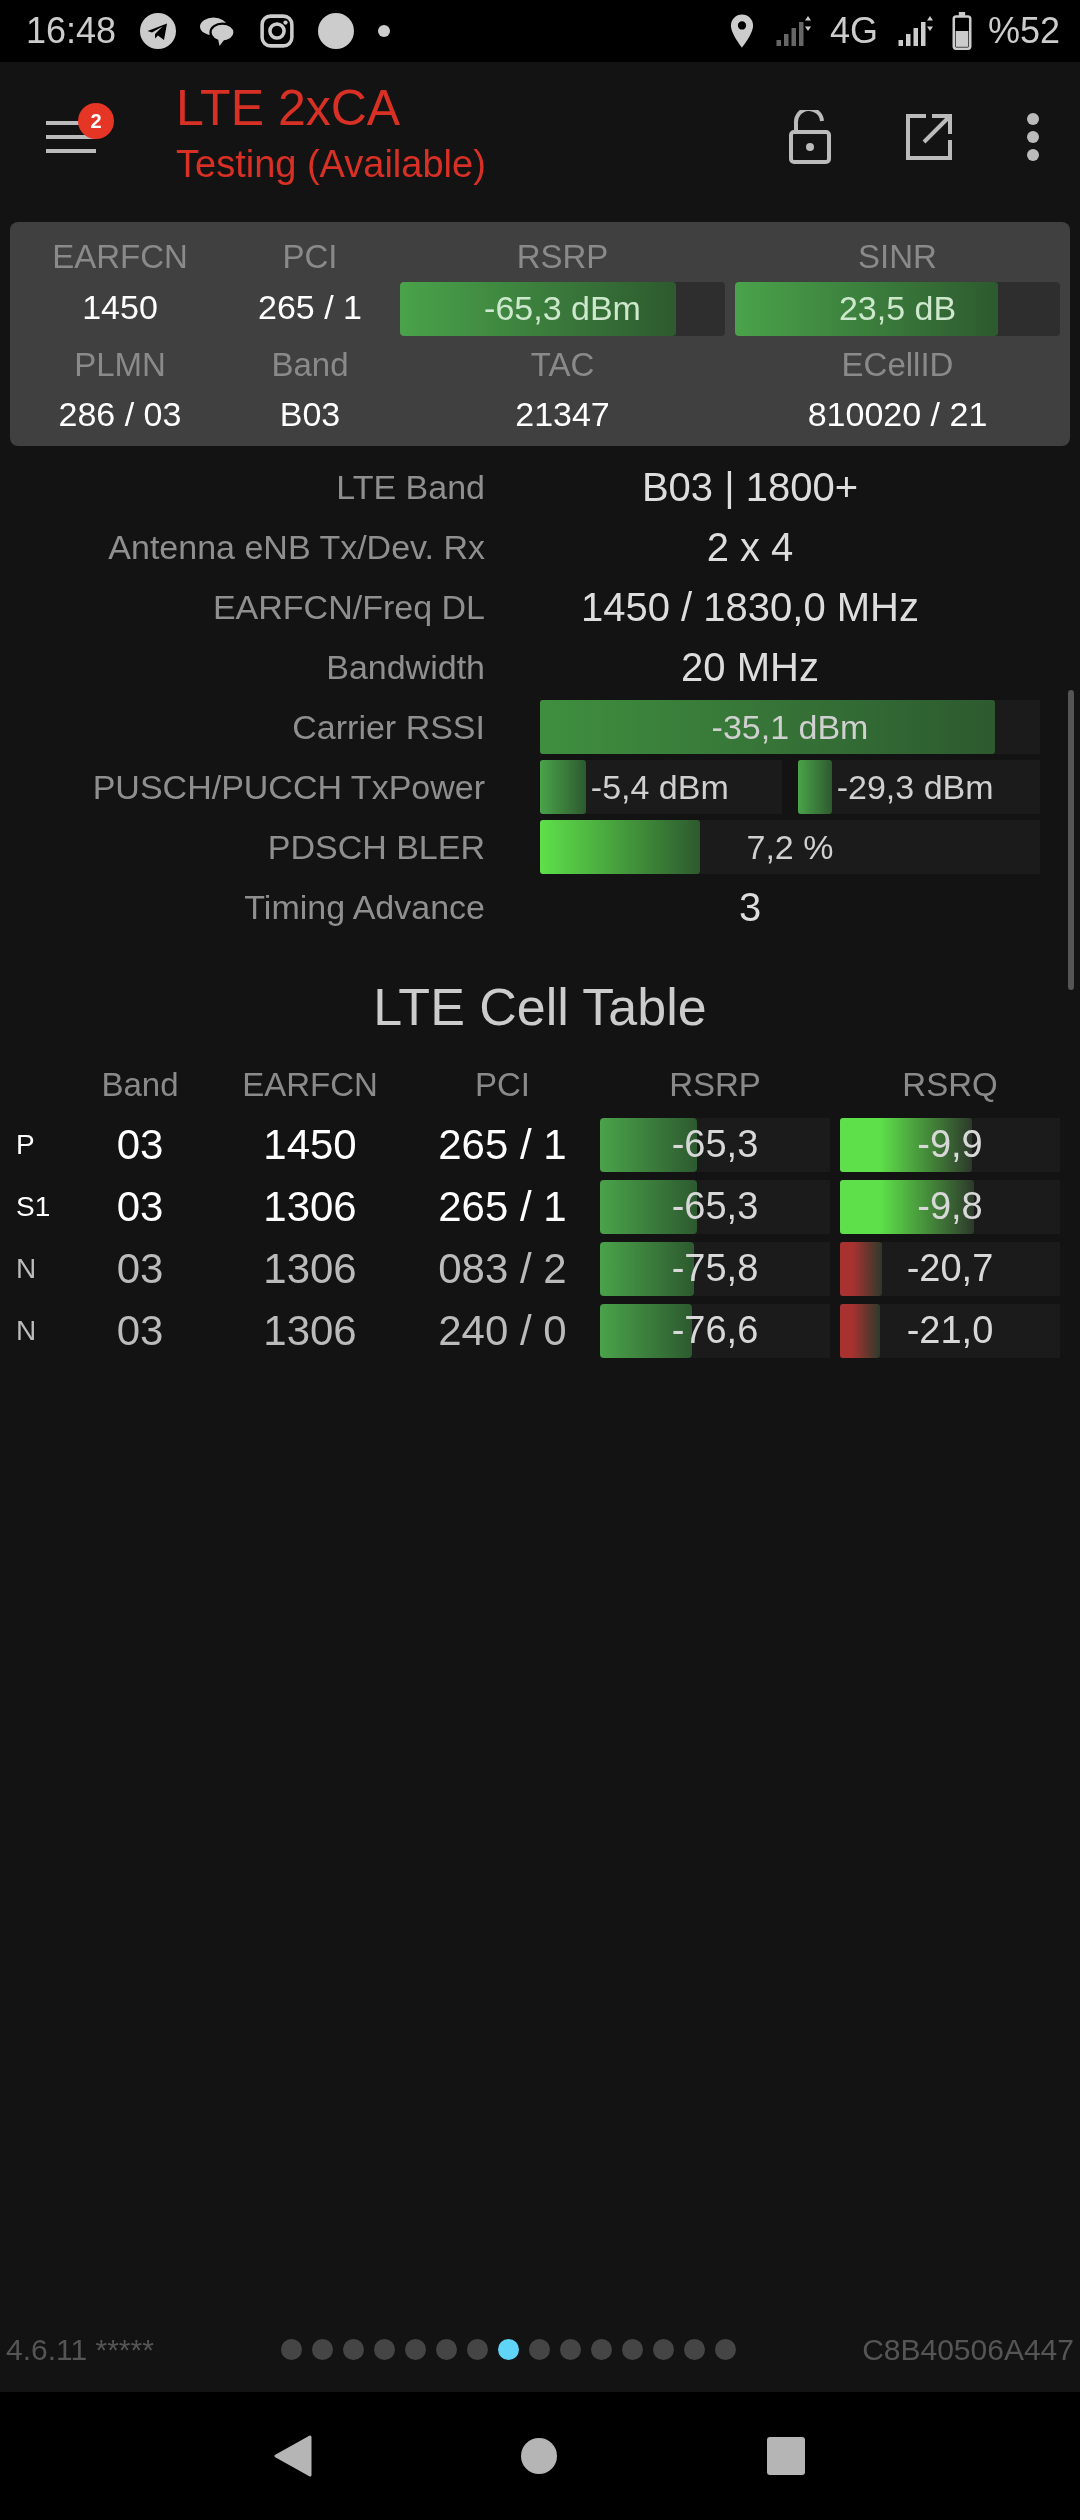  What do you see at coordinates (310, 257) in the screenshot?
I see `field-label: PCI` at bounding box center [310, 257].